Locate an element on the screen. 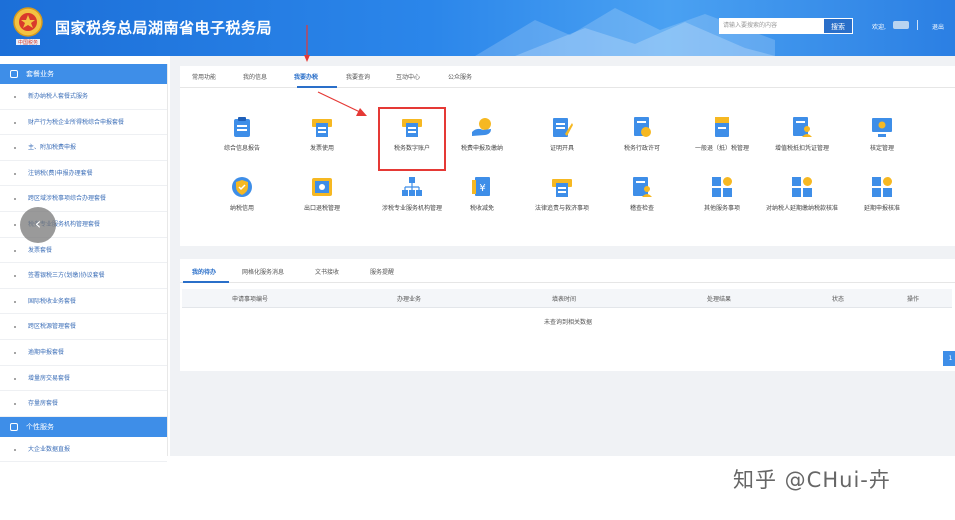 The height and width of the screenshot is (520, 955). func-invoice-use: 发票使用 is located at coordinates (322, 134).